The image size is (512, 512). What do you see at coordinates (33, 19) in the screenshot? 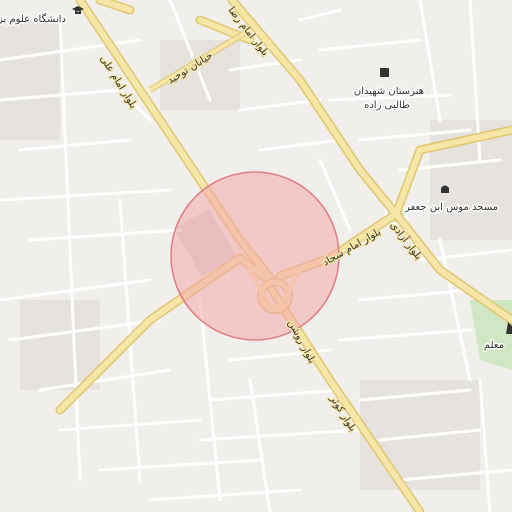
I see `poi-university-label: دانشگاه علوم پز` at bounding box center [33, 19].